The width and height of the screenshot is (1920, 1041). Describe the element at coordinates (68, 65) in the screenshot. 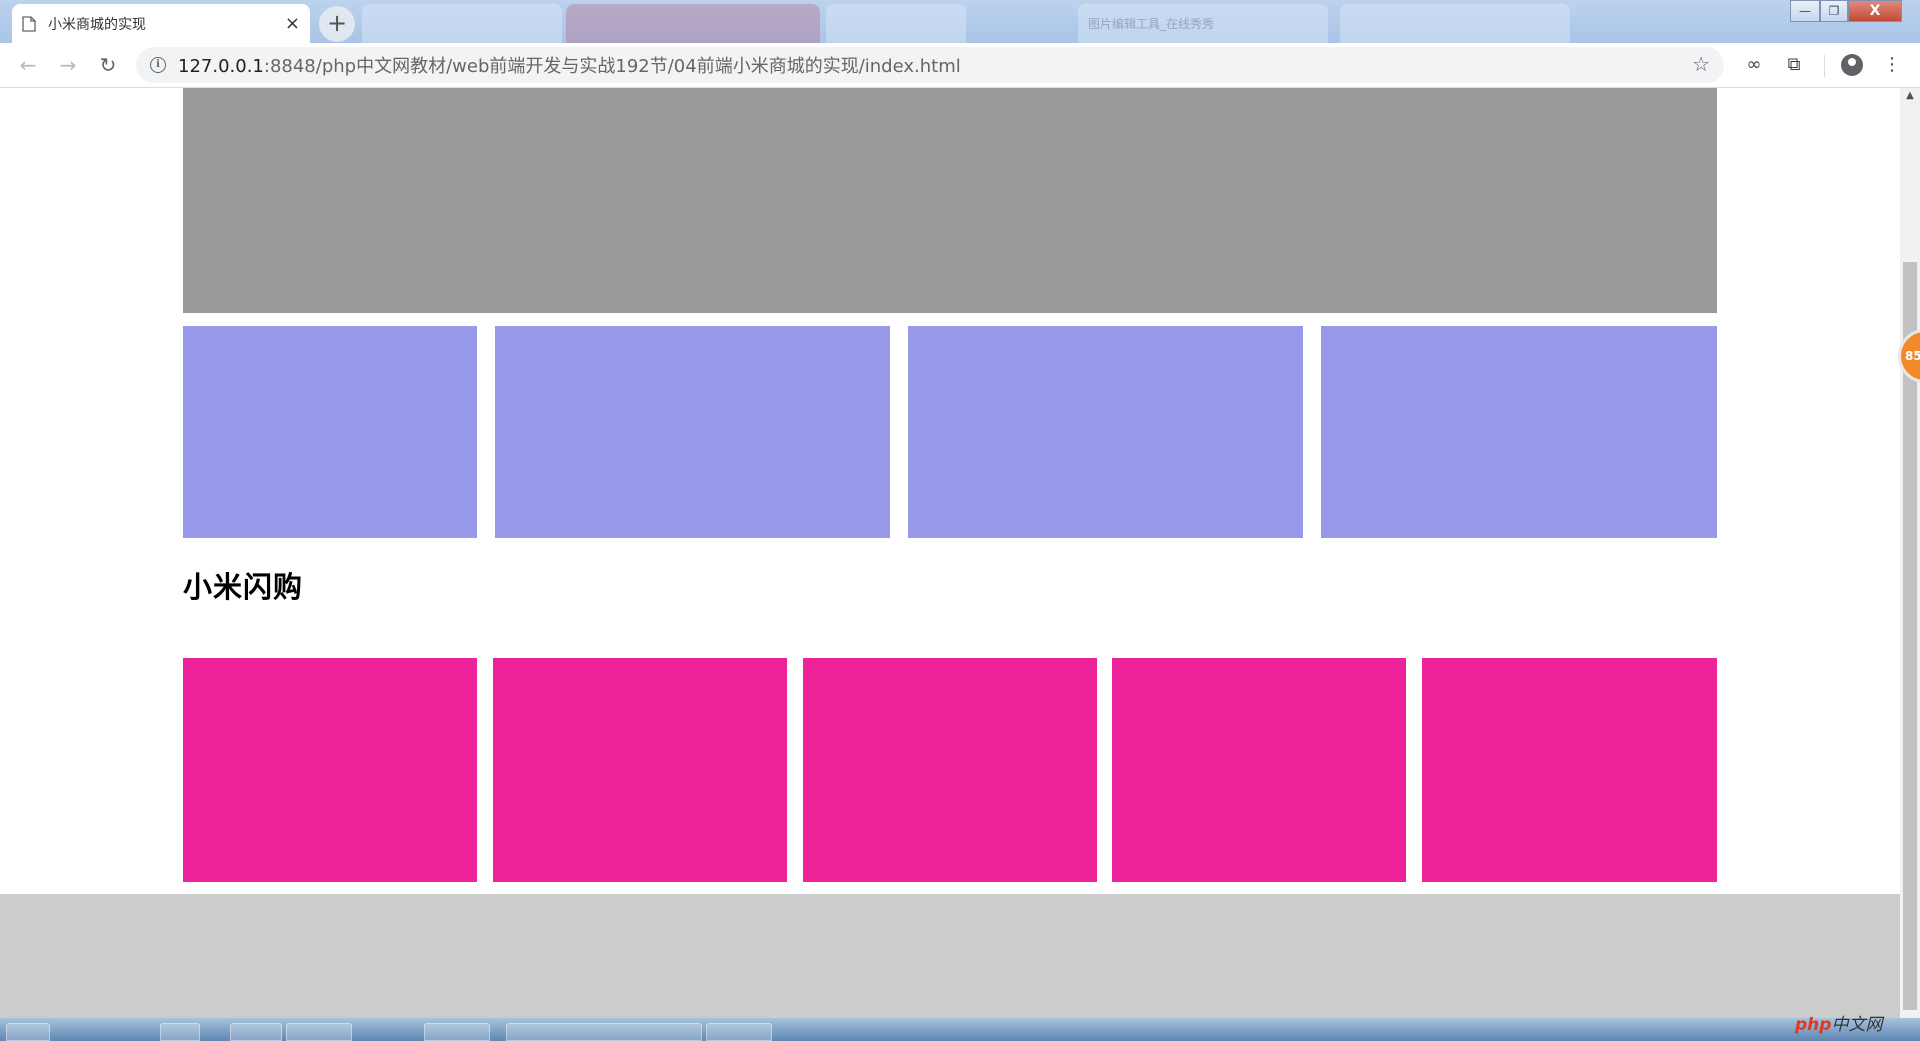

I see `forward-button: →` at that location.